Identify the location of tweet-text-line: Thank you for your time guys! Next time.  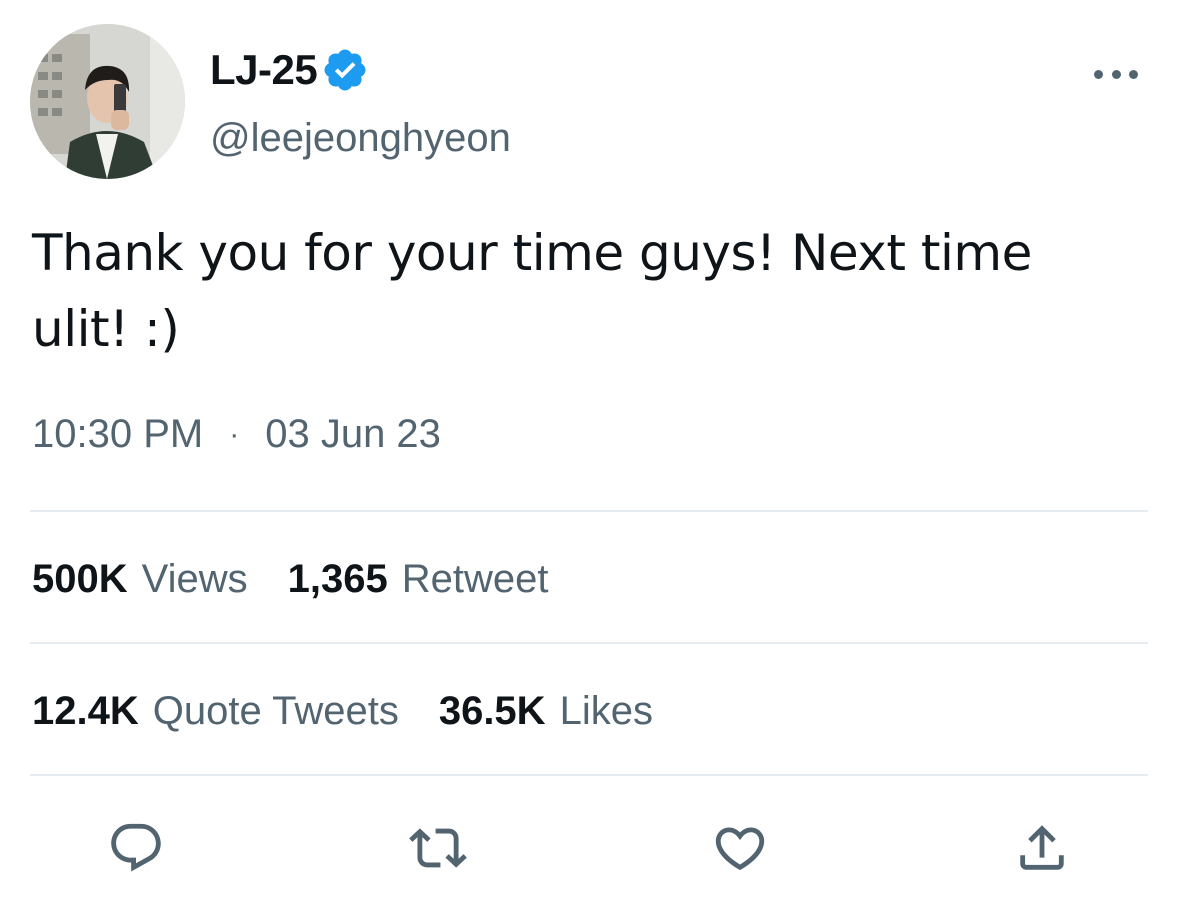
(532, 253).